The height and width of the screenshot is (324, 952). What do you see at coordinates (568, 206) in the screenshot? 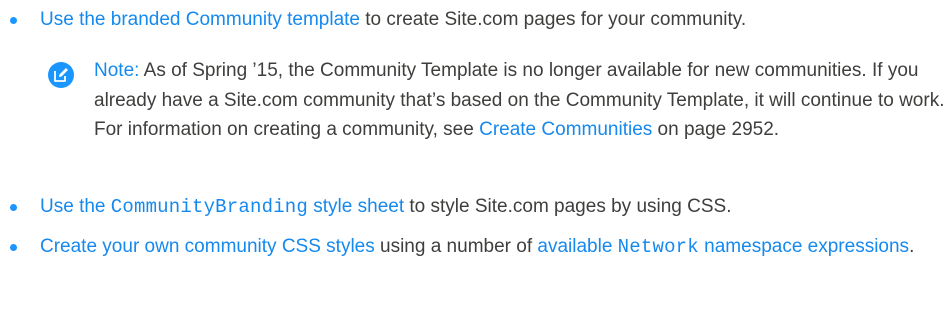
I see `list-item-text: to style Site.com pages by using CSS.` at bounding box center [568, 206].